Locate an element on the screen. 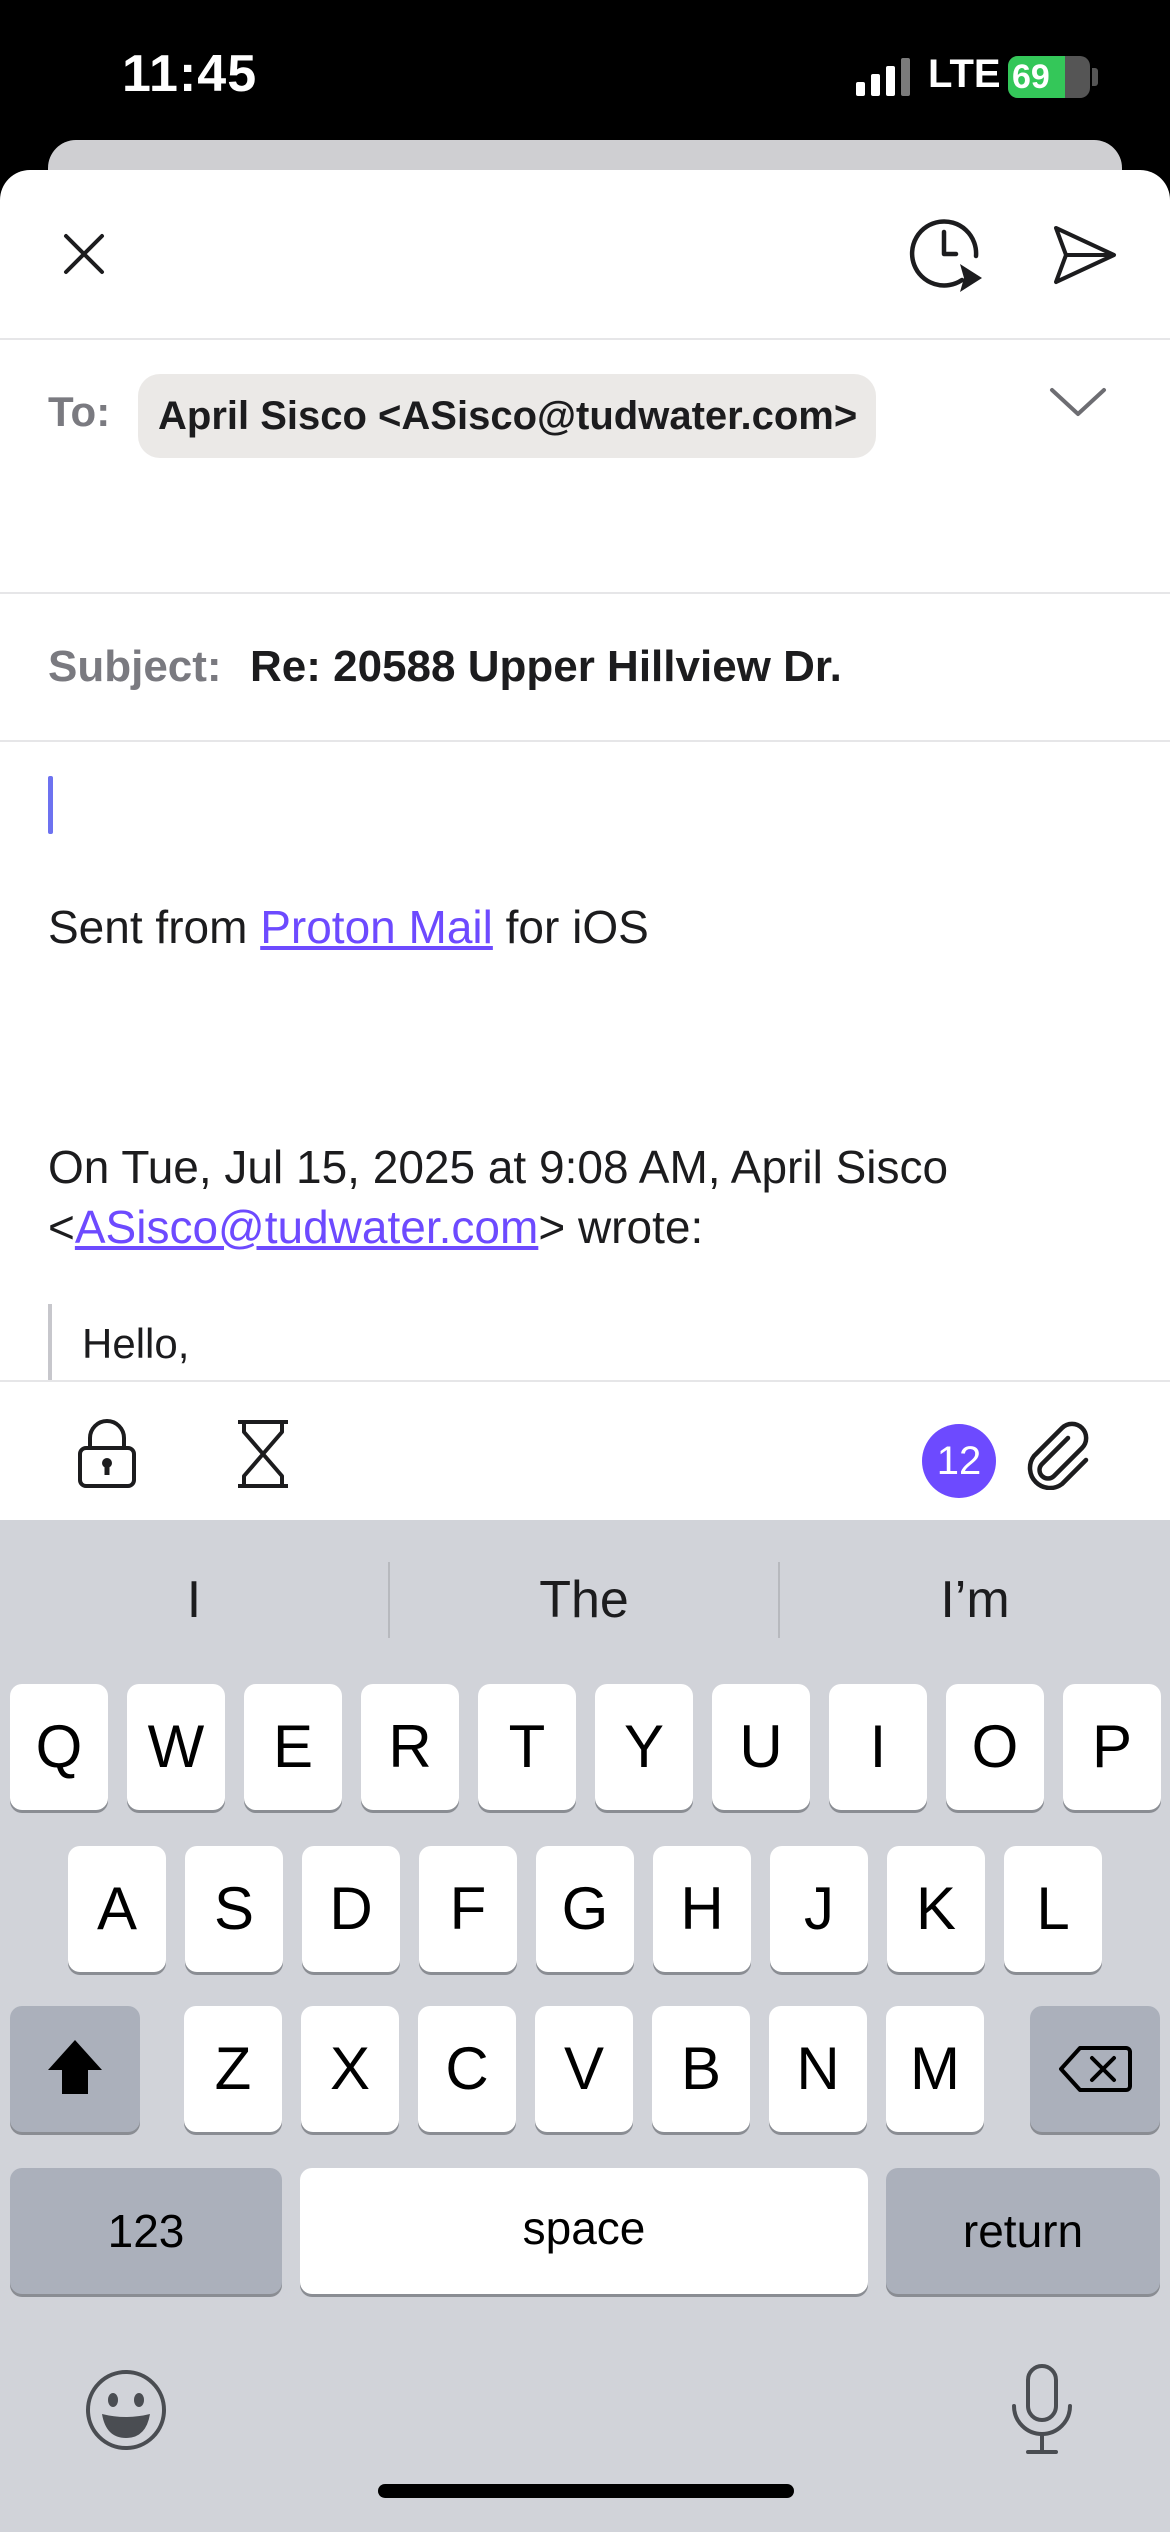 The image size is (1170, 2532). microphone-icon is located at coordinates (1042, 2410).